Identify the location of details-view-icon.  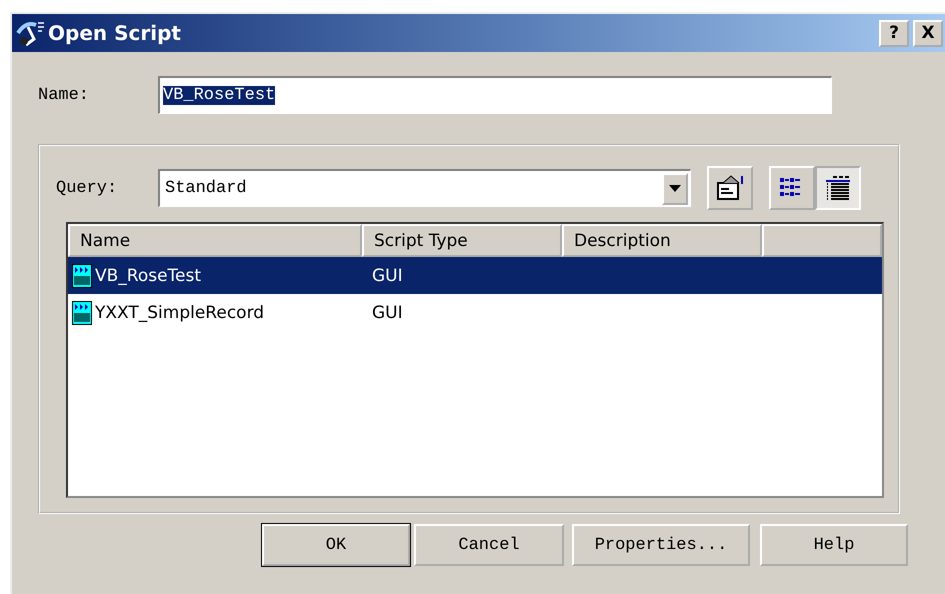
(838, 188).